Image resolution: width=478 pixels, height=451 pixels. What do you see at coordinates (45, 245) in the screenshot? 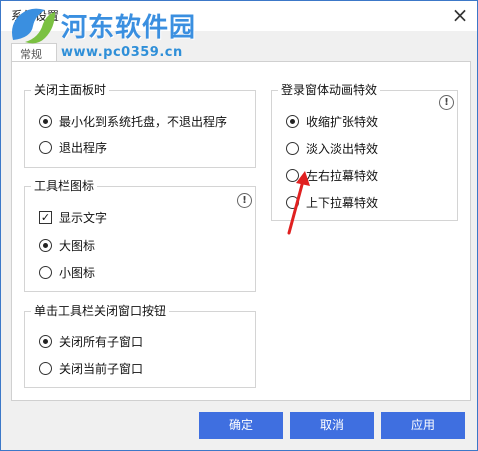
I see `radio-large-icon` at bounding box center [45, 245].